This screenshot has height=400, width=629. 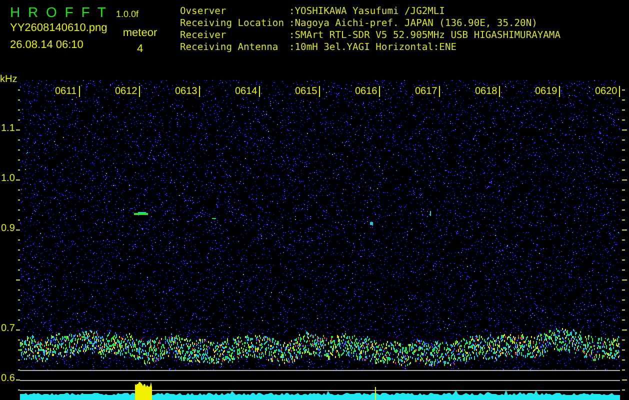 What do you see at coordinates (9, 80) in the screenshot?
I see `axis-unit: kHz` at bounding box center [9, 80].